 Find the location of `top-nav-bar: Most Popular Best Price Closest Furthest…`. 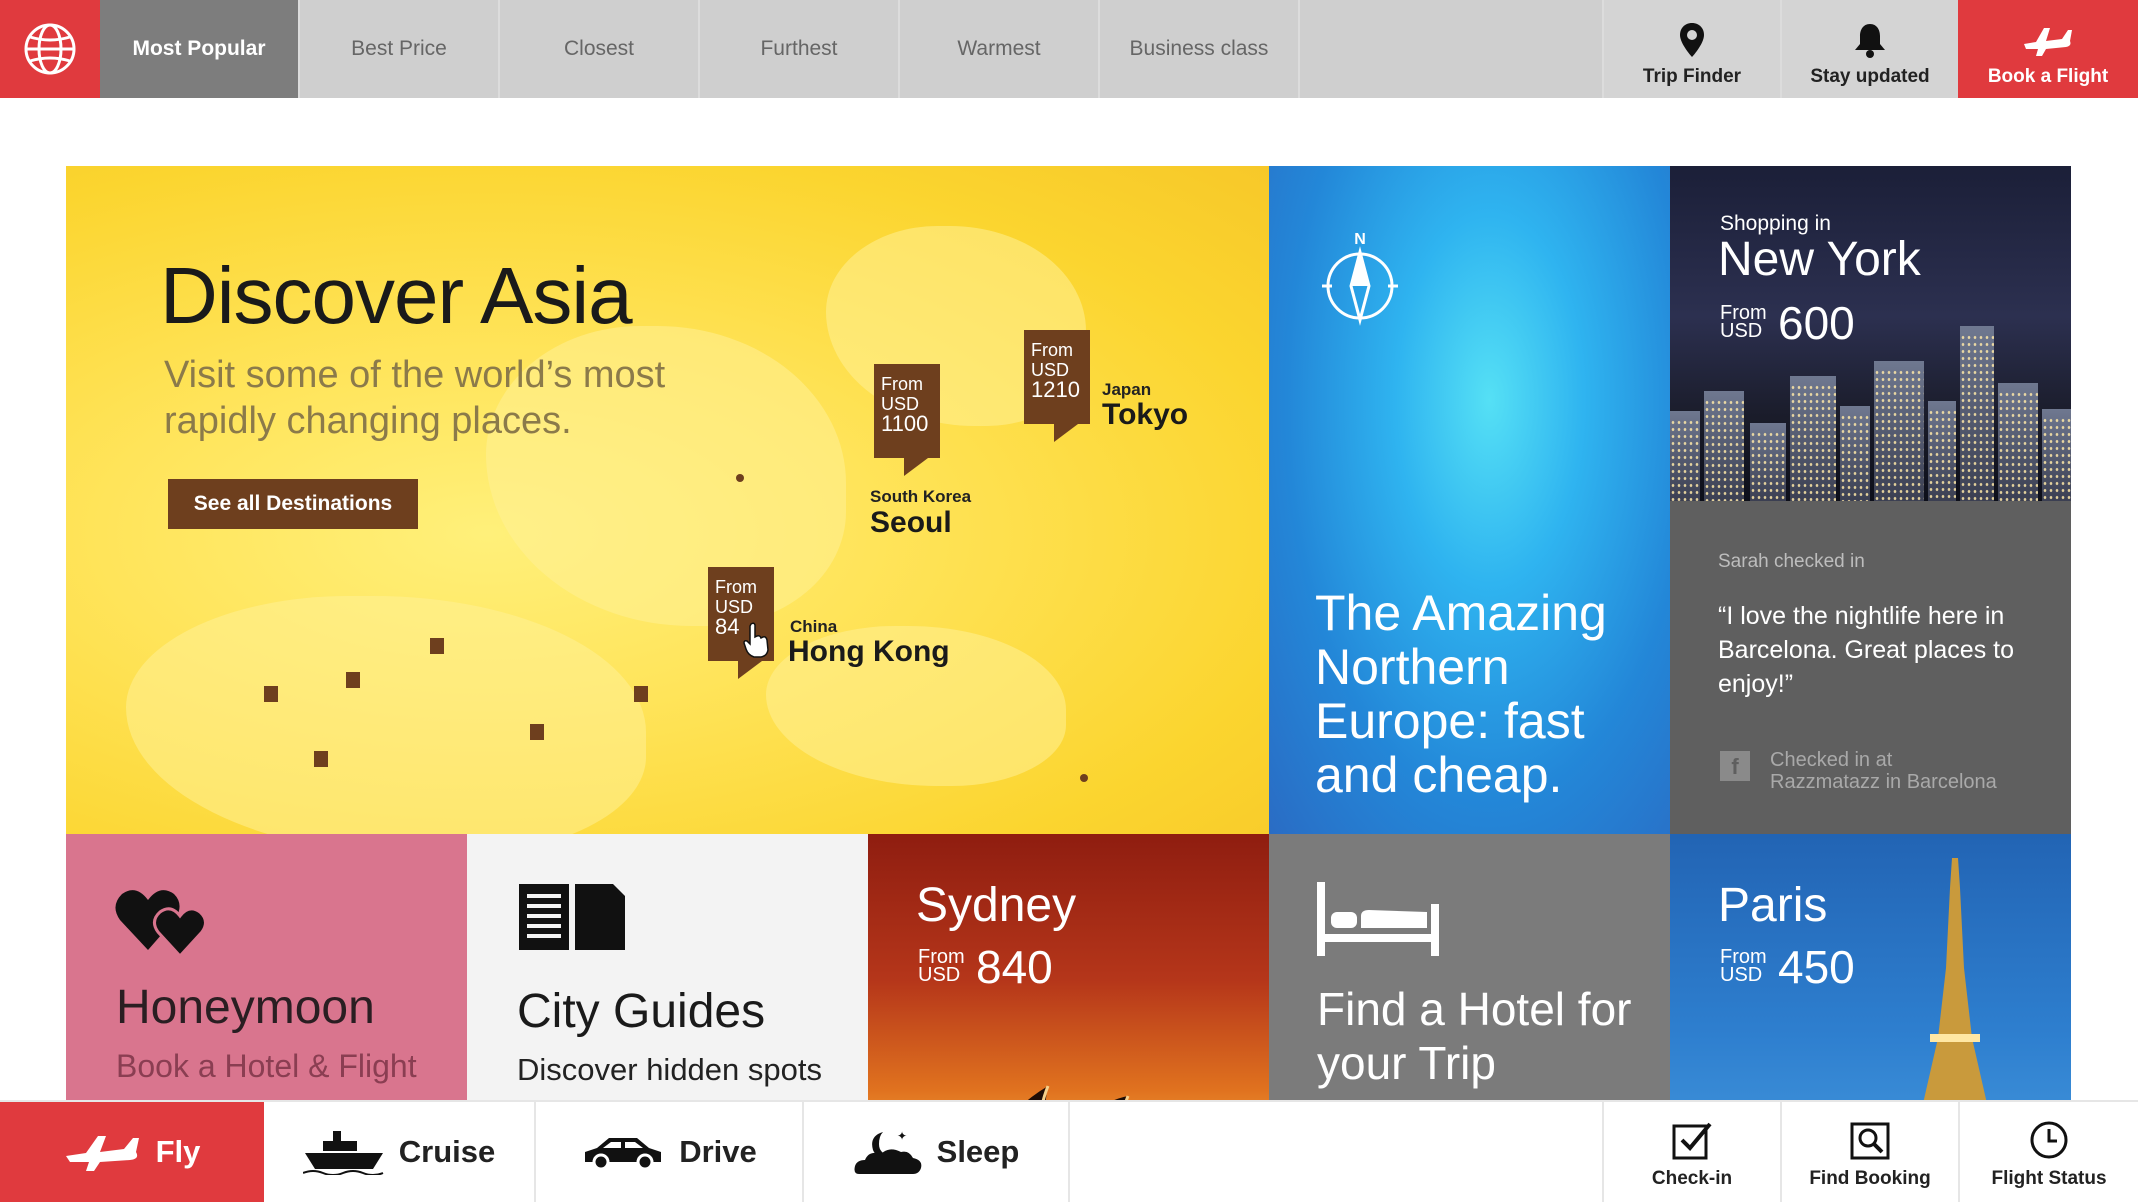

top-nav-bar: Most Popular Best Price Closest Furthest… is located at coordinates (1069, 49).